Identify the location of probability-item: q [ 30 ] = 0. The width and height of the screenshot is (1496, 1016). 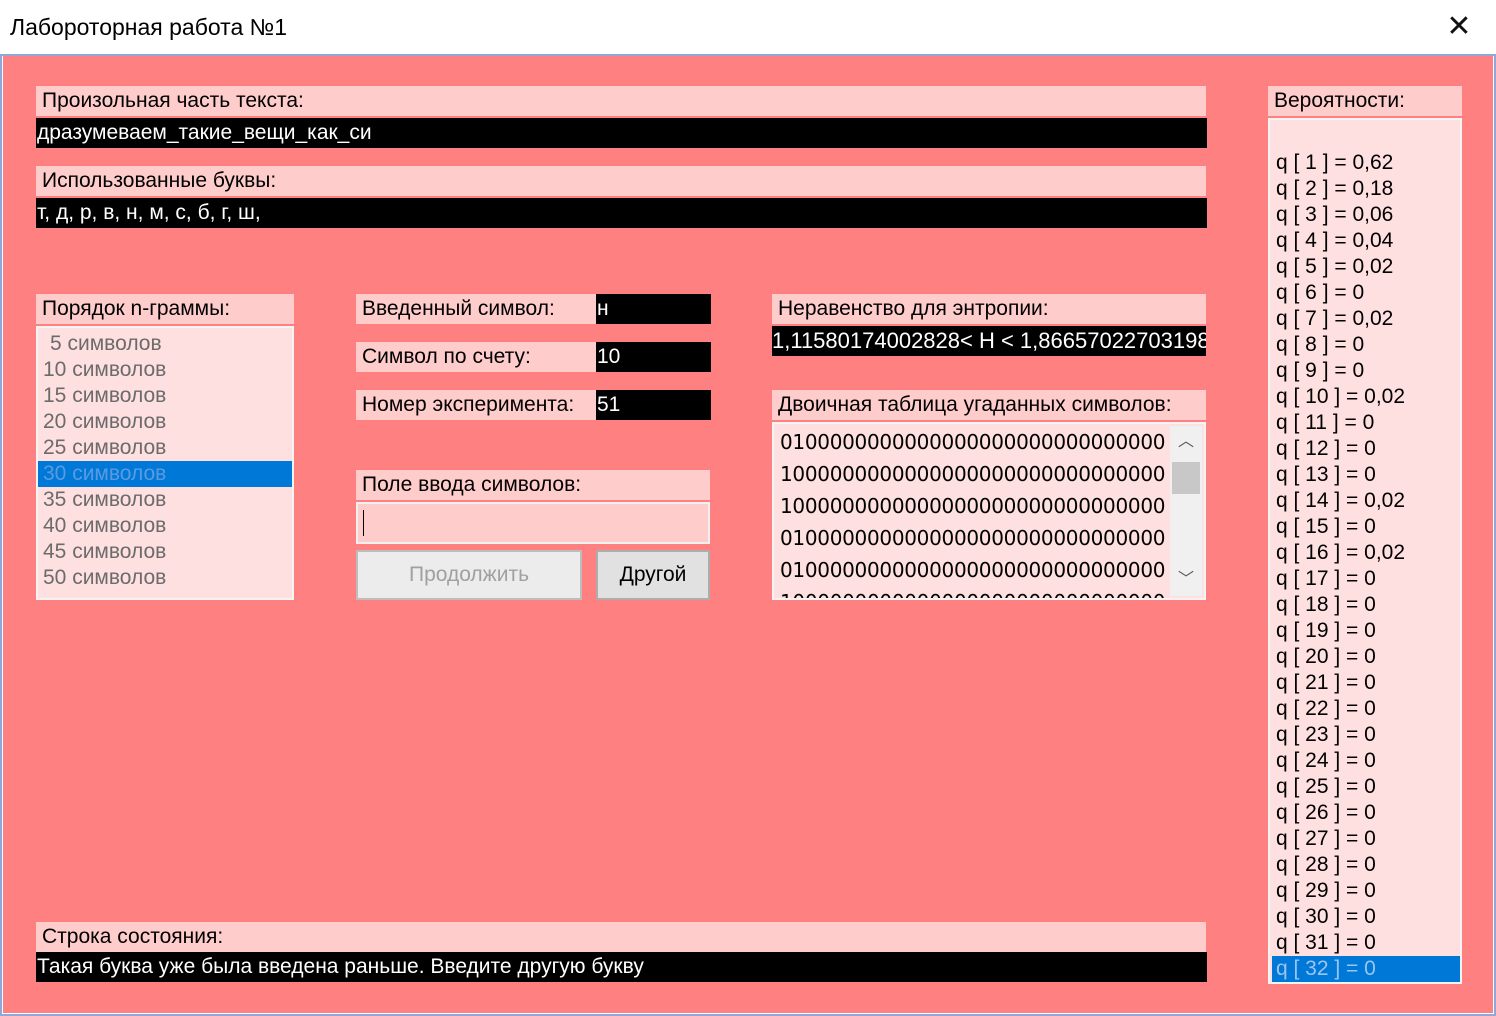
(1366, 917).